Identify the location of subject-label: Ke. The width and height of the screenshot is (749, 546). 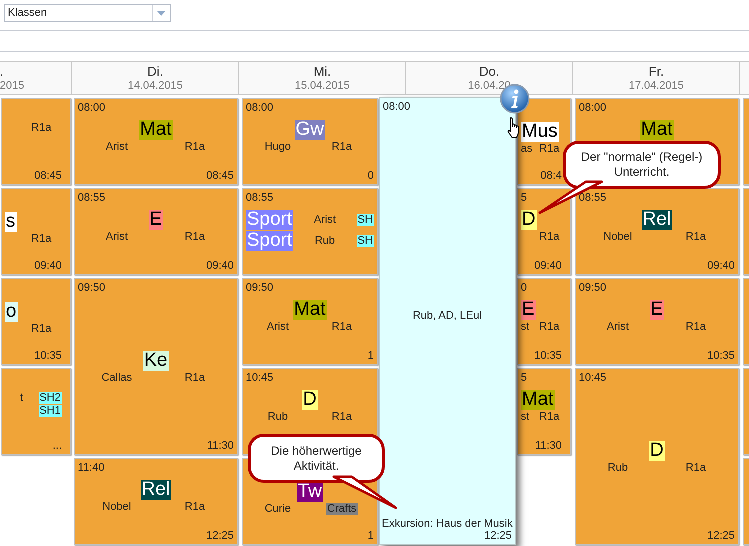
(156, 360).